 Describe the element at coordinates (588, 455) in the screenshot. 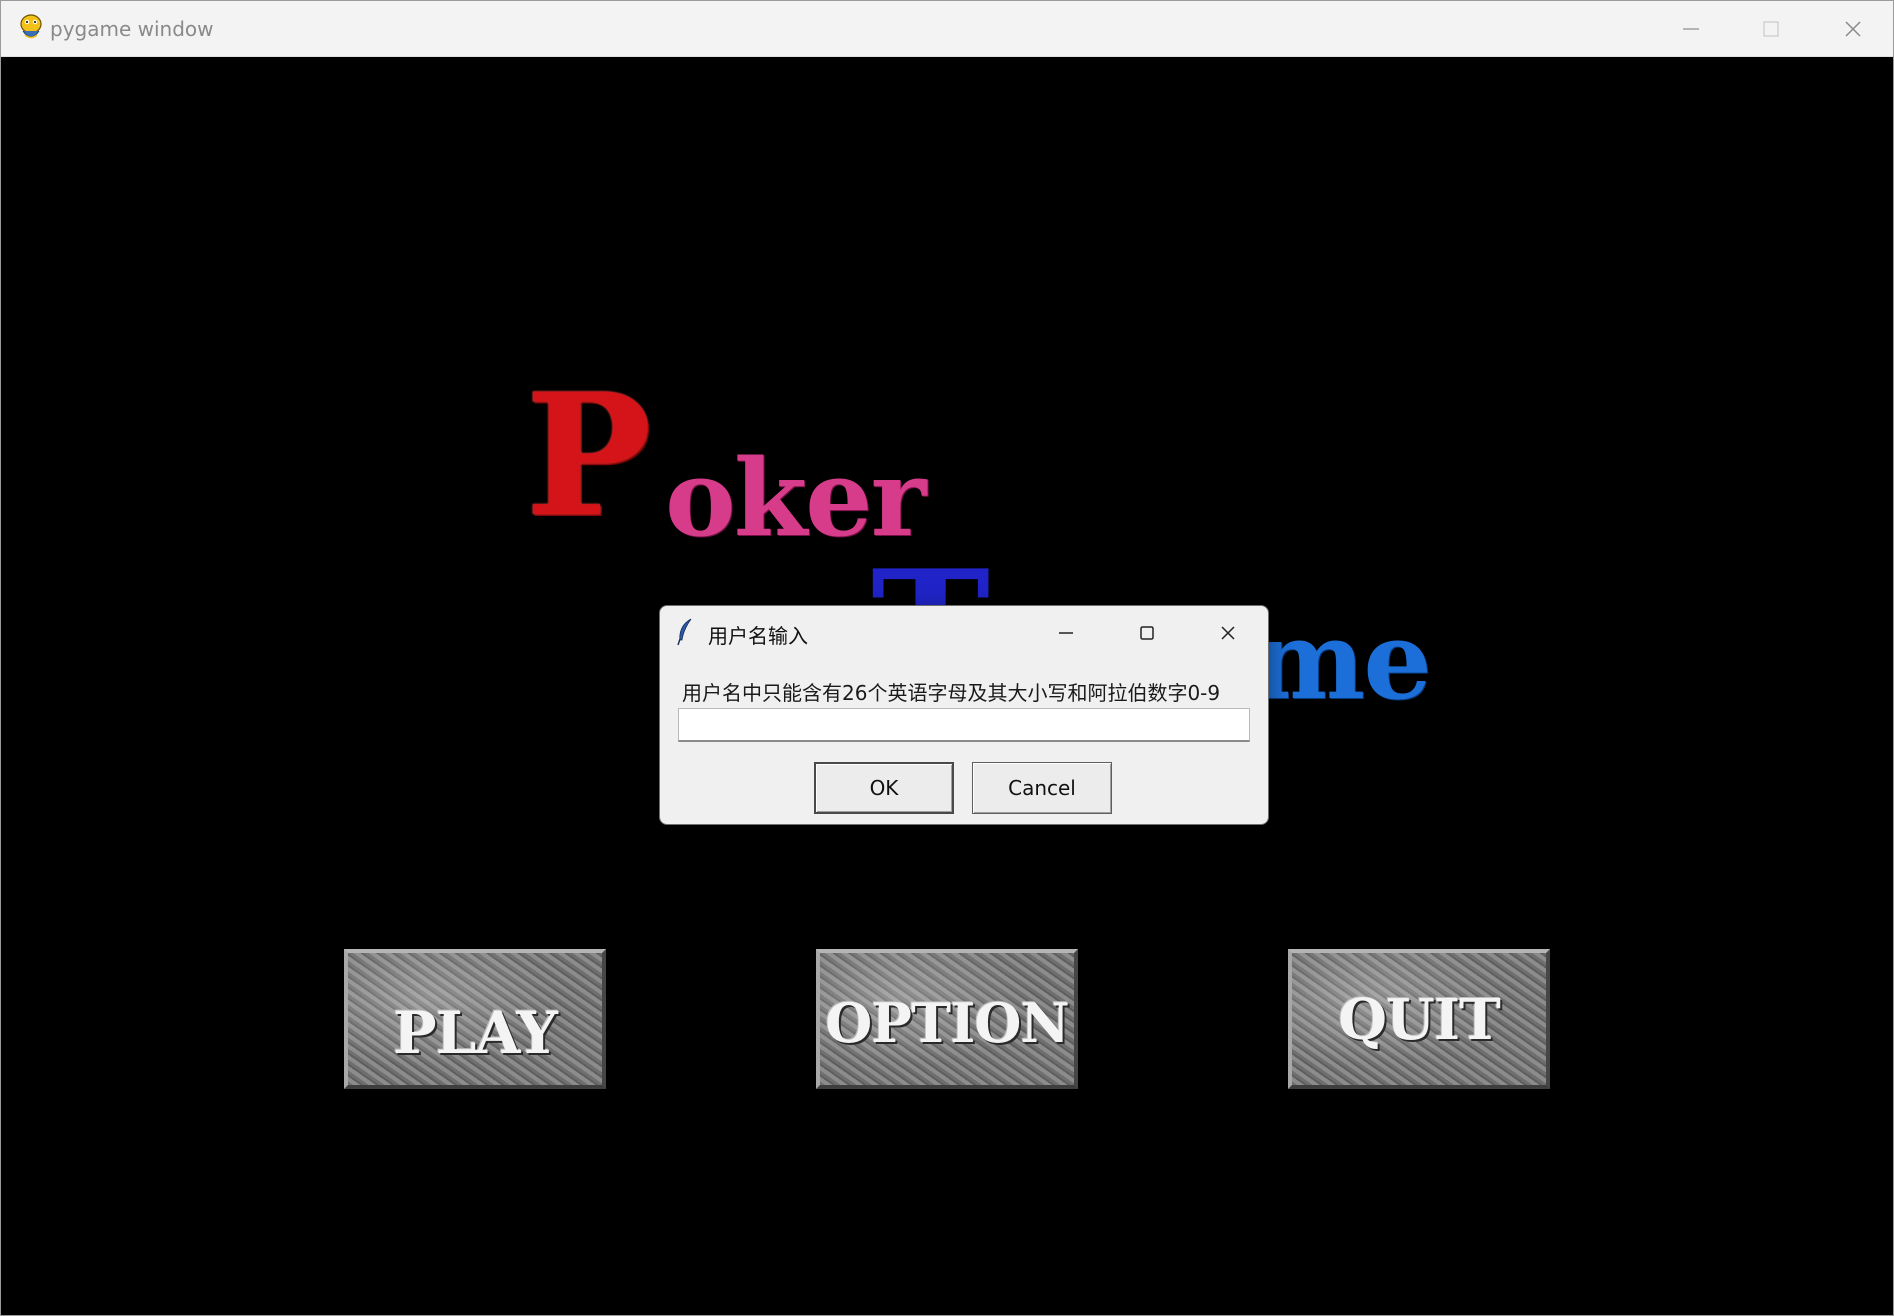

I see `logo-letter-p: P` at that location.